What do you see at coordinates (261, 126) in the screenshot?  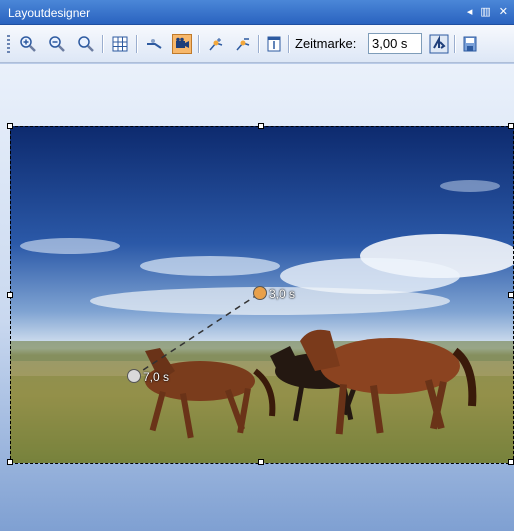 I see `resize-handle-top` at bounding box center [261, 126].